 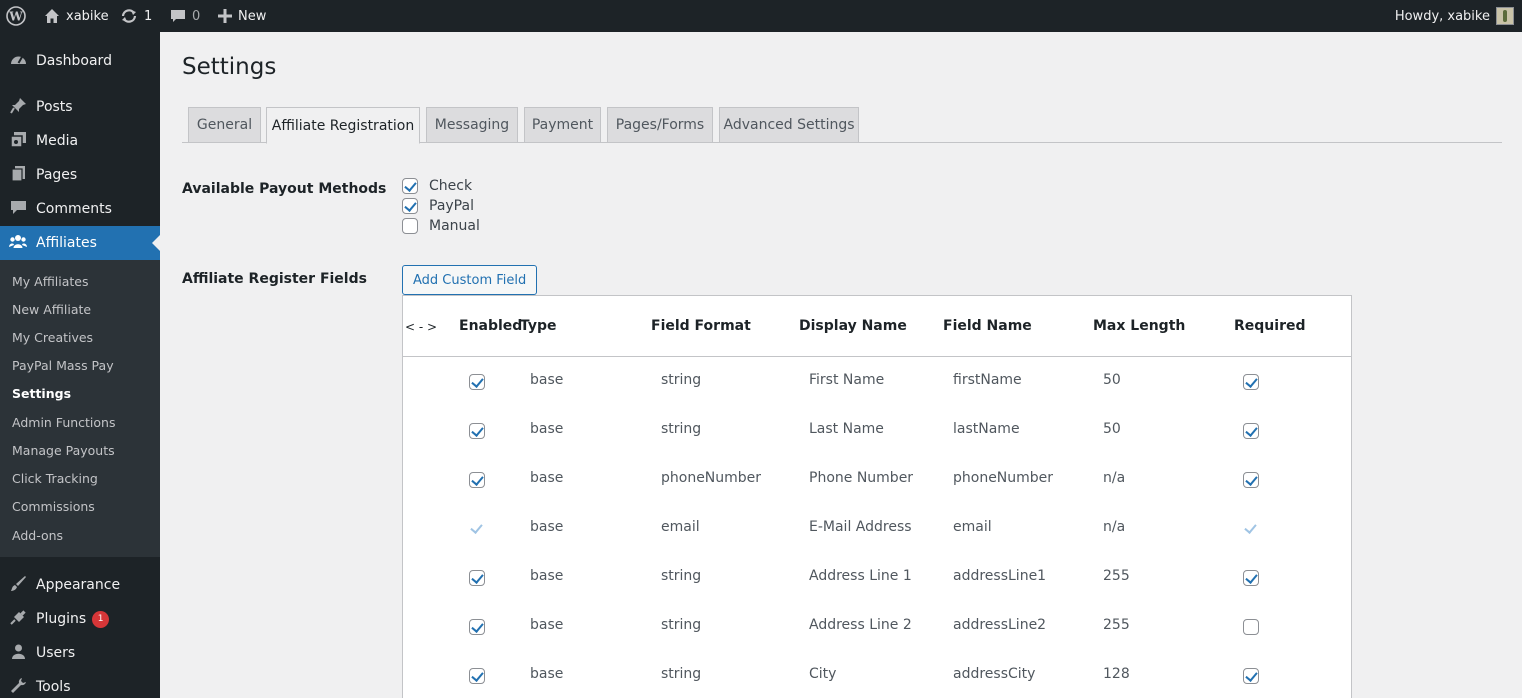 What do you see at coordinates (438, 206) in the screenshot?
I see `payout-option-paypal: PayPal` at bounding box center [438, 206].